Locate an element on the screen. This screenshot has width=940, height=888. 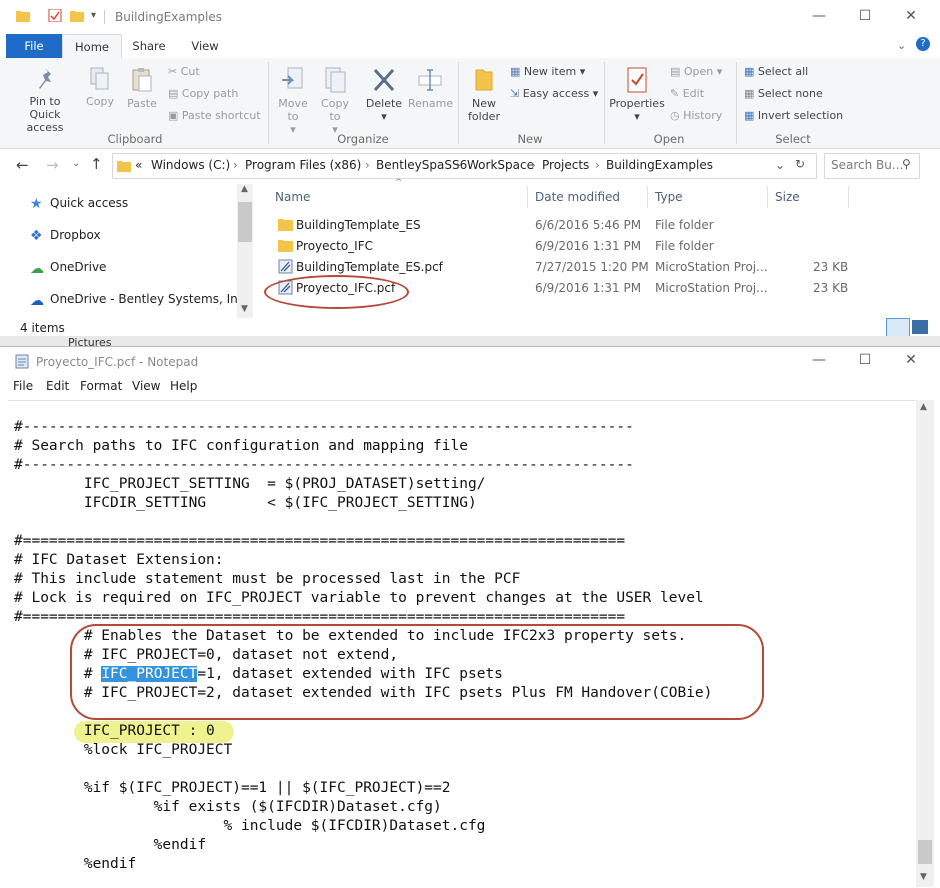
customize-qat-icon: ▾ is located at coordinates (93, 15).